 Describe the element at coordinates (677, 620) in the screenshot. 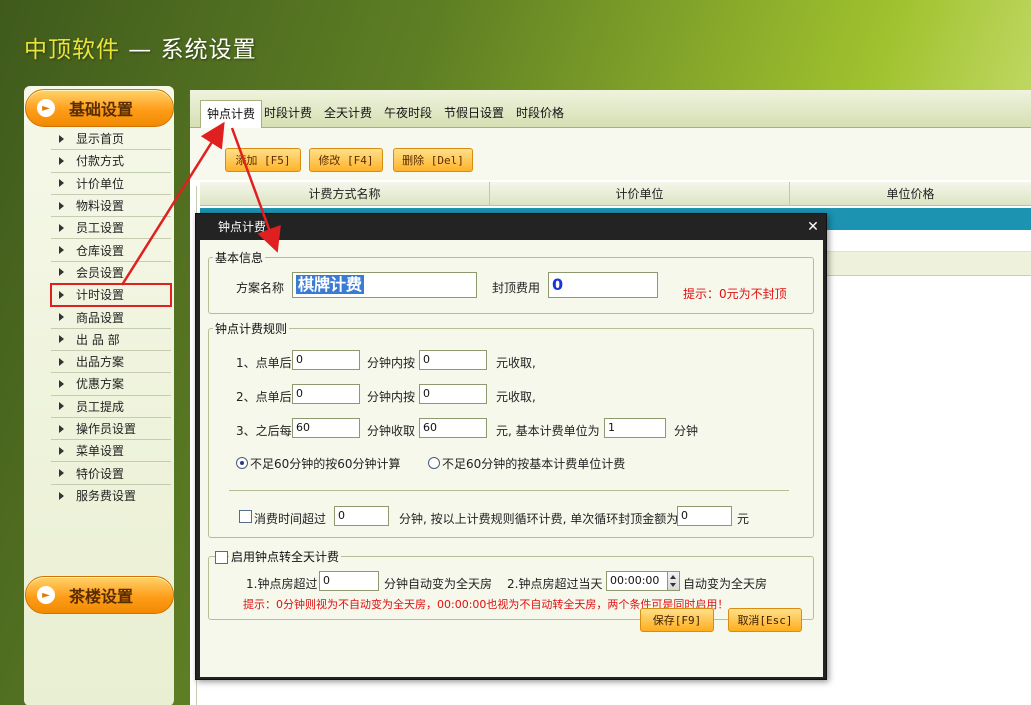

I see `save-button: 保存[F9]` at that location.